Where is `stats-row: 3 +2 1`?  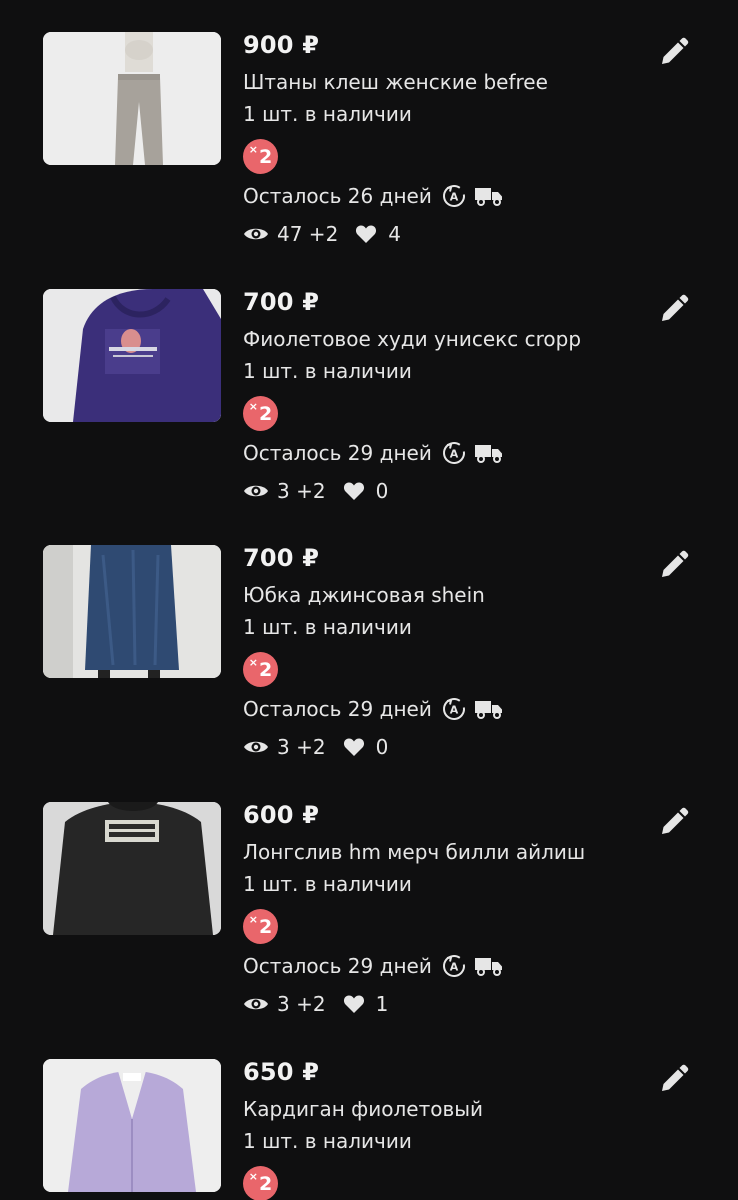 stats-row: 3 +2 1 is located at coordinates (315, 1004).